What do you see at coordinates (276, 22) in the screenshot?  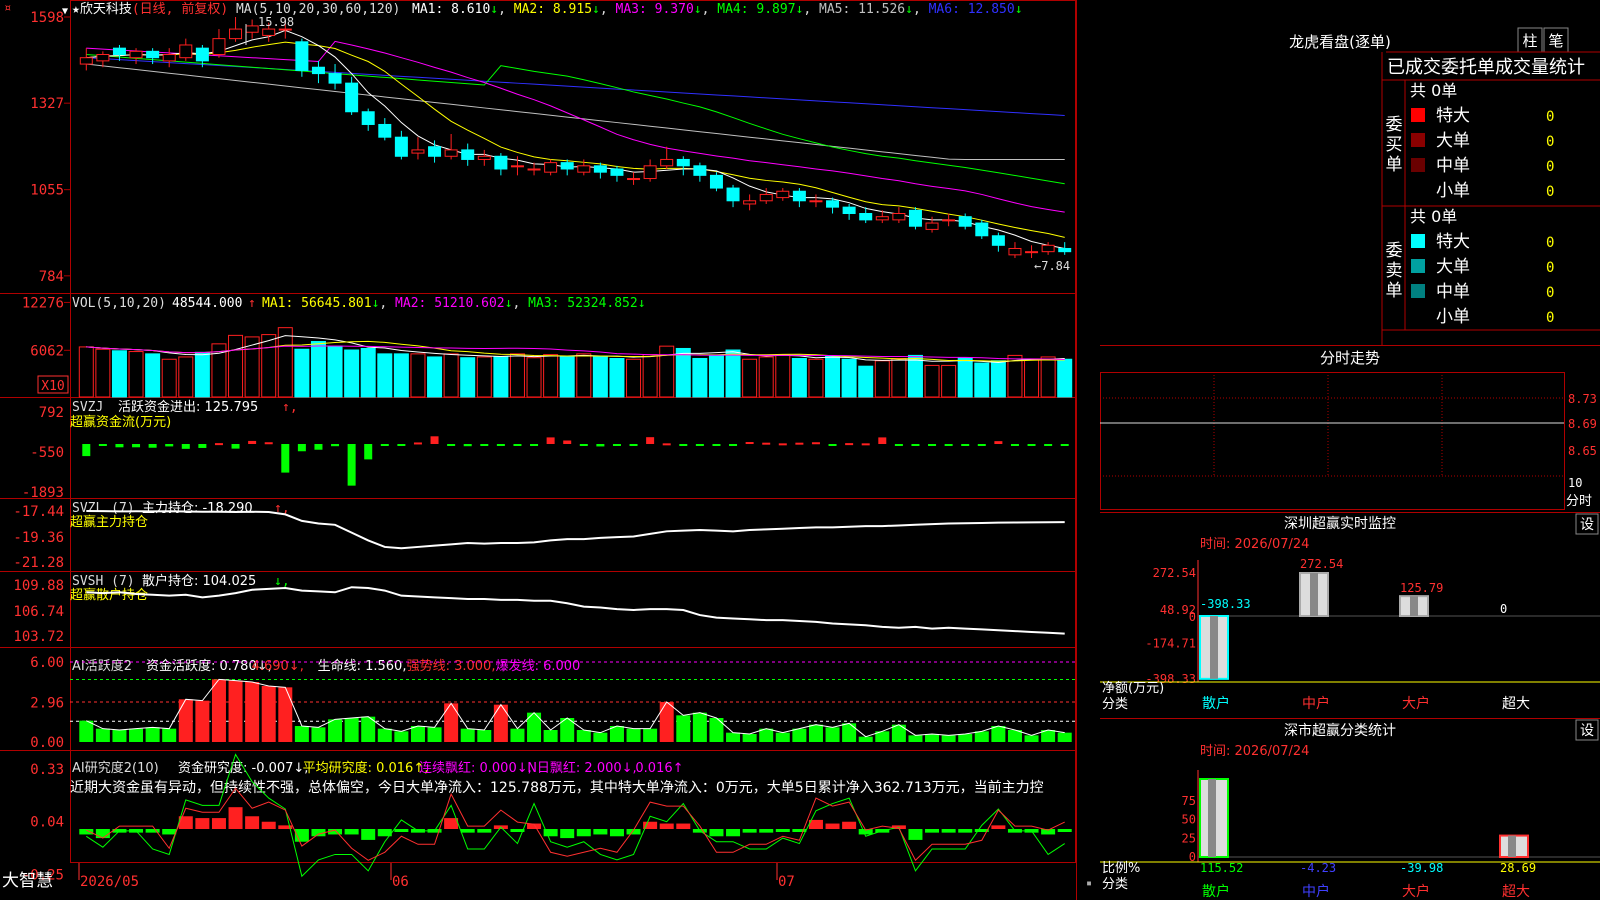 I see `high-price-label: 15.98` at bounding box center [276, 22].